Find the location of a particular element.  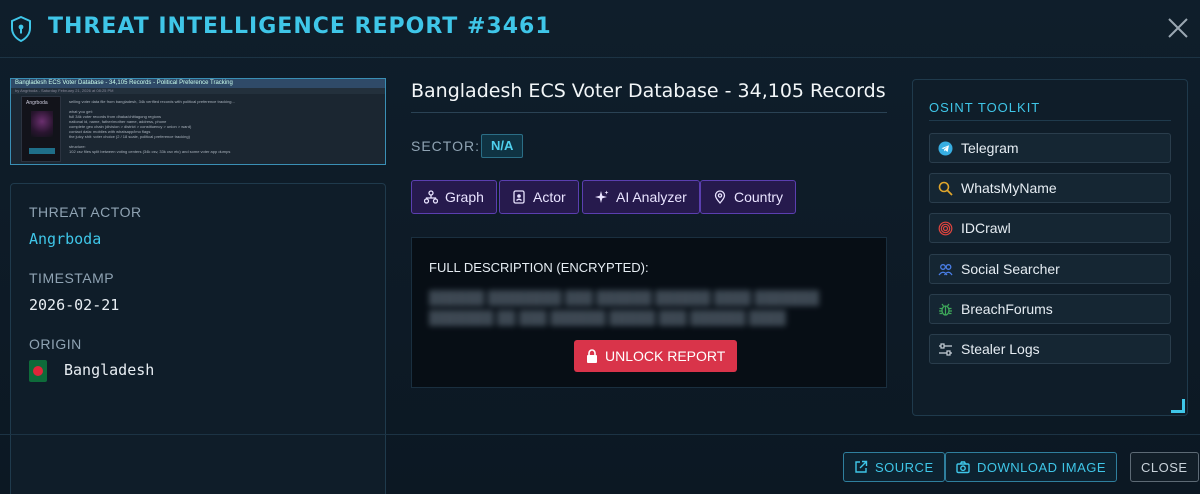

thumbnail-badge is located at coordinates (42, 151).